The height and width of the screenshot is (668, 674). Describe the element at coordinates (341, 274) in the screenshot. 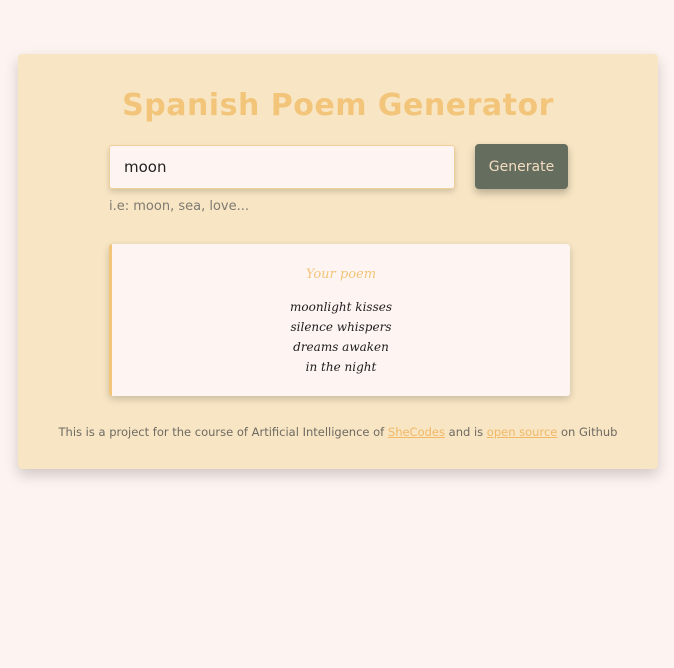

I see `poem-heading: Your poem` at that location.